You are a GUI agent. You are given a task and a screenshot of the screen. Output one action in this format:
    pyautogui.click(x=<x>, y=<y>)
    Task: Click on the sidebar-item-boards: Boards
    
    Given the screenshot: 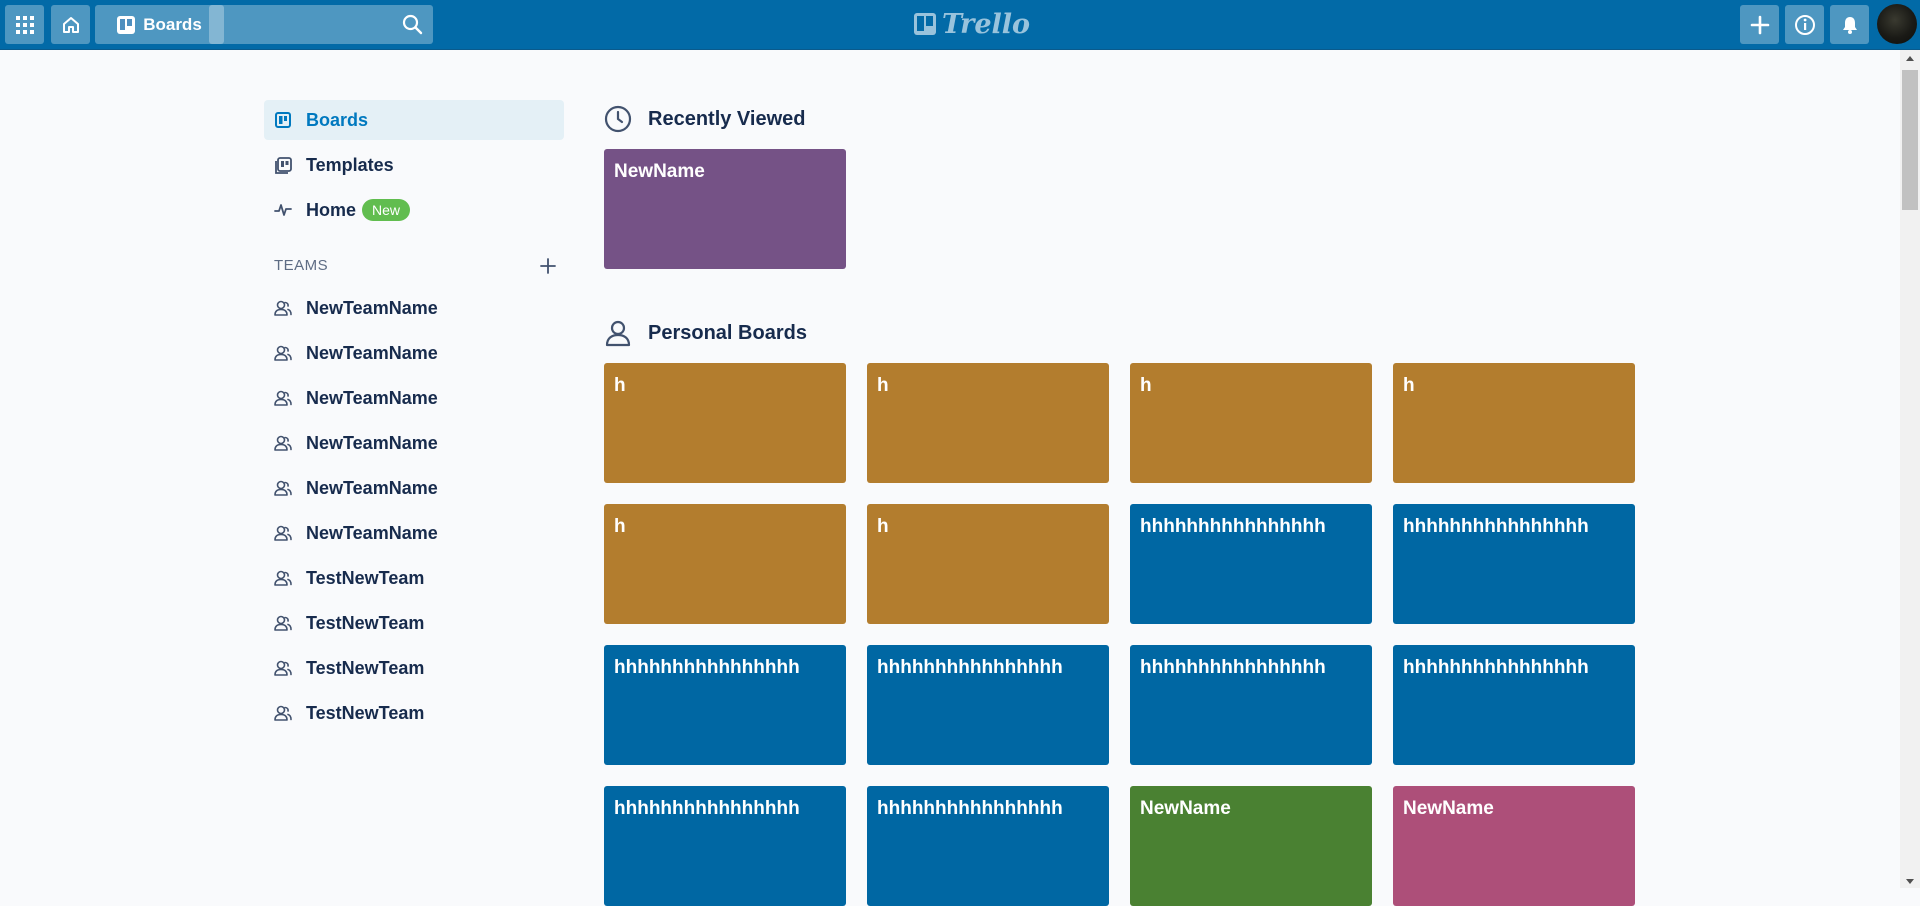 What is the action you would take?
    pyautogui.click(x=414, y=120)
    